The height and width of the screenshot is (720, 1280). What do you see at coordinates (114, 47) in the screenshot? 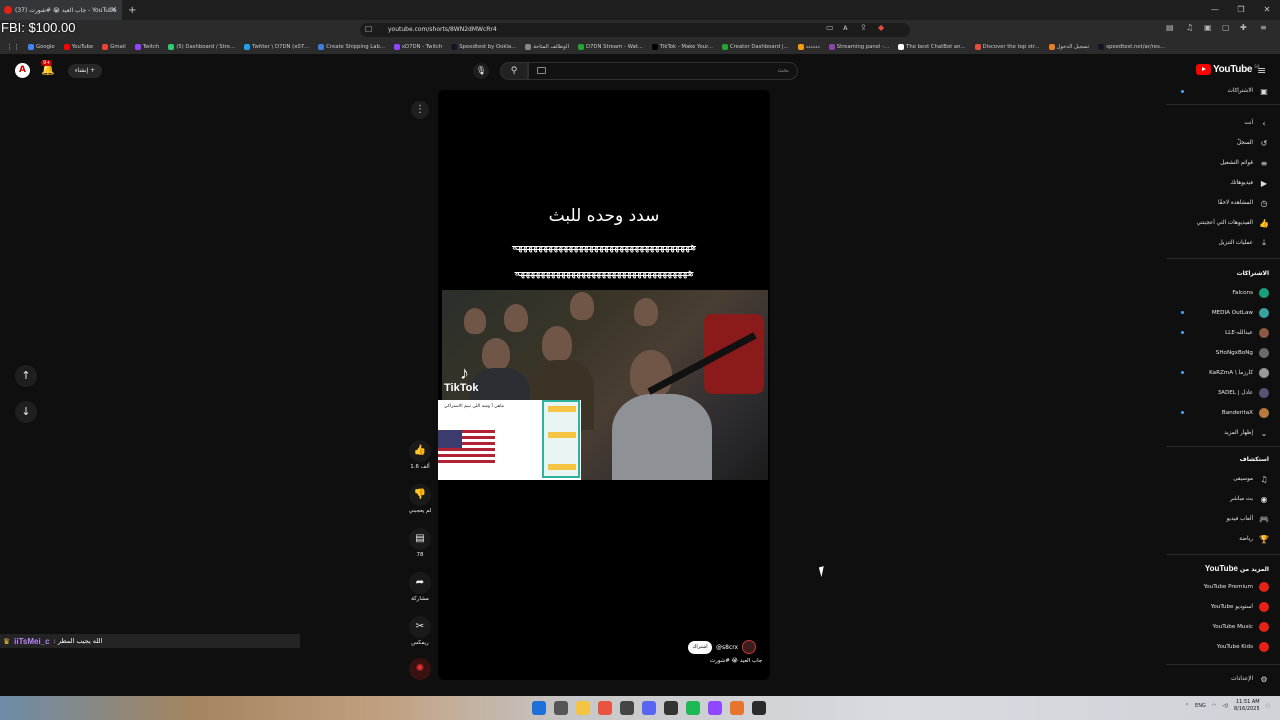
I see `bookmark-item: Gmail` at bounding box center [114, 47].